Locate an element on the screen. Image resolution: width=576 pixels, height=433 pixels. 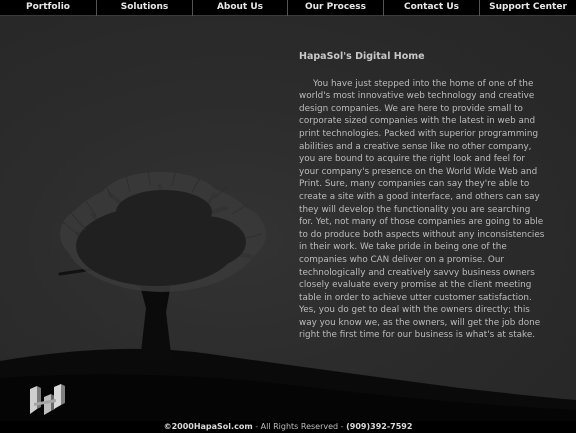
hapasol-logo-icon is located at coordinates (47, 400).